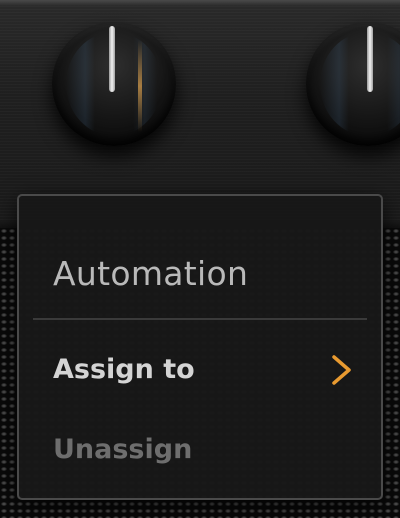 The image size is (400, 518). What do you see at coordinates (151, 273) in the screenshot?
I see `menu-title: Automation` at bounding box center [151, 273].